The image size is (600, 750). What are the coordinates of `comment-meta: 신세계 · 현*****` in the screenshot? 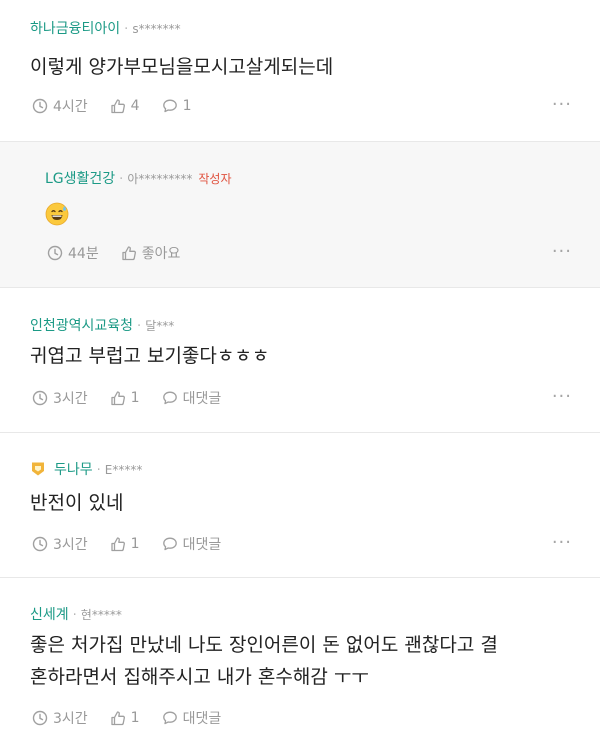 It's located at (76, 614).